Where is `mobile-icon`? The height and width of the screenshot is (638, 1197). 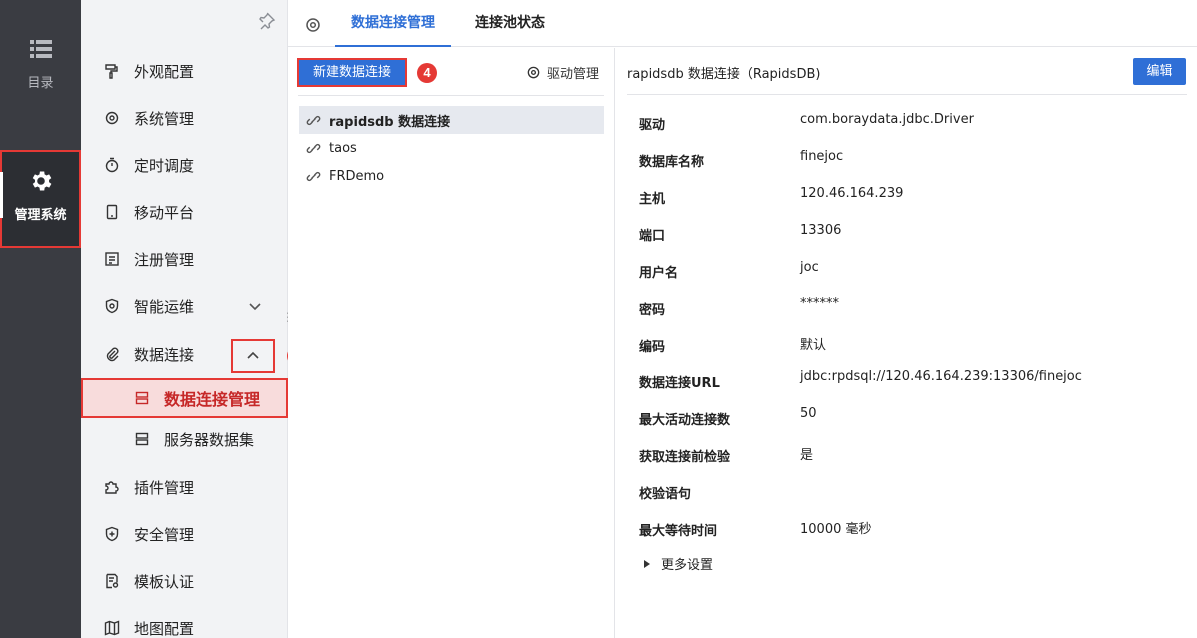 mobile-icon is located at coordinates (112, 212).